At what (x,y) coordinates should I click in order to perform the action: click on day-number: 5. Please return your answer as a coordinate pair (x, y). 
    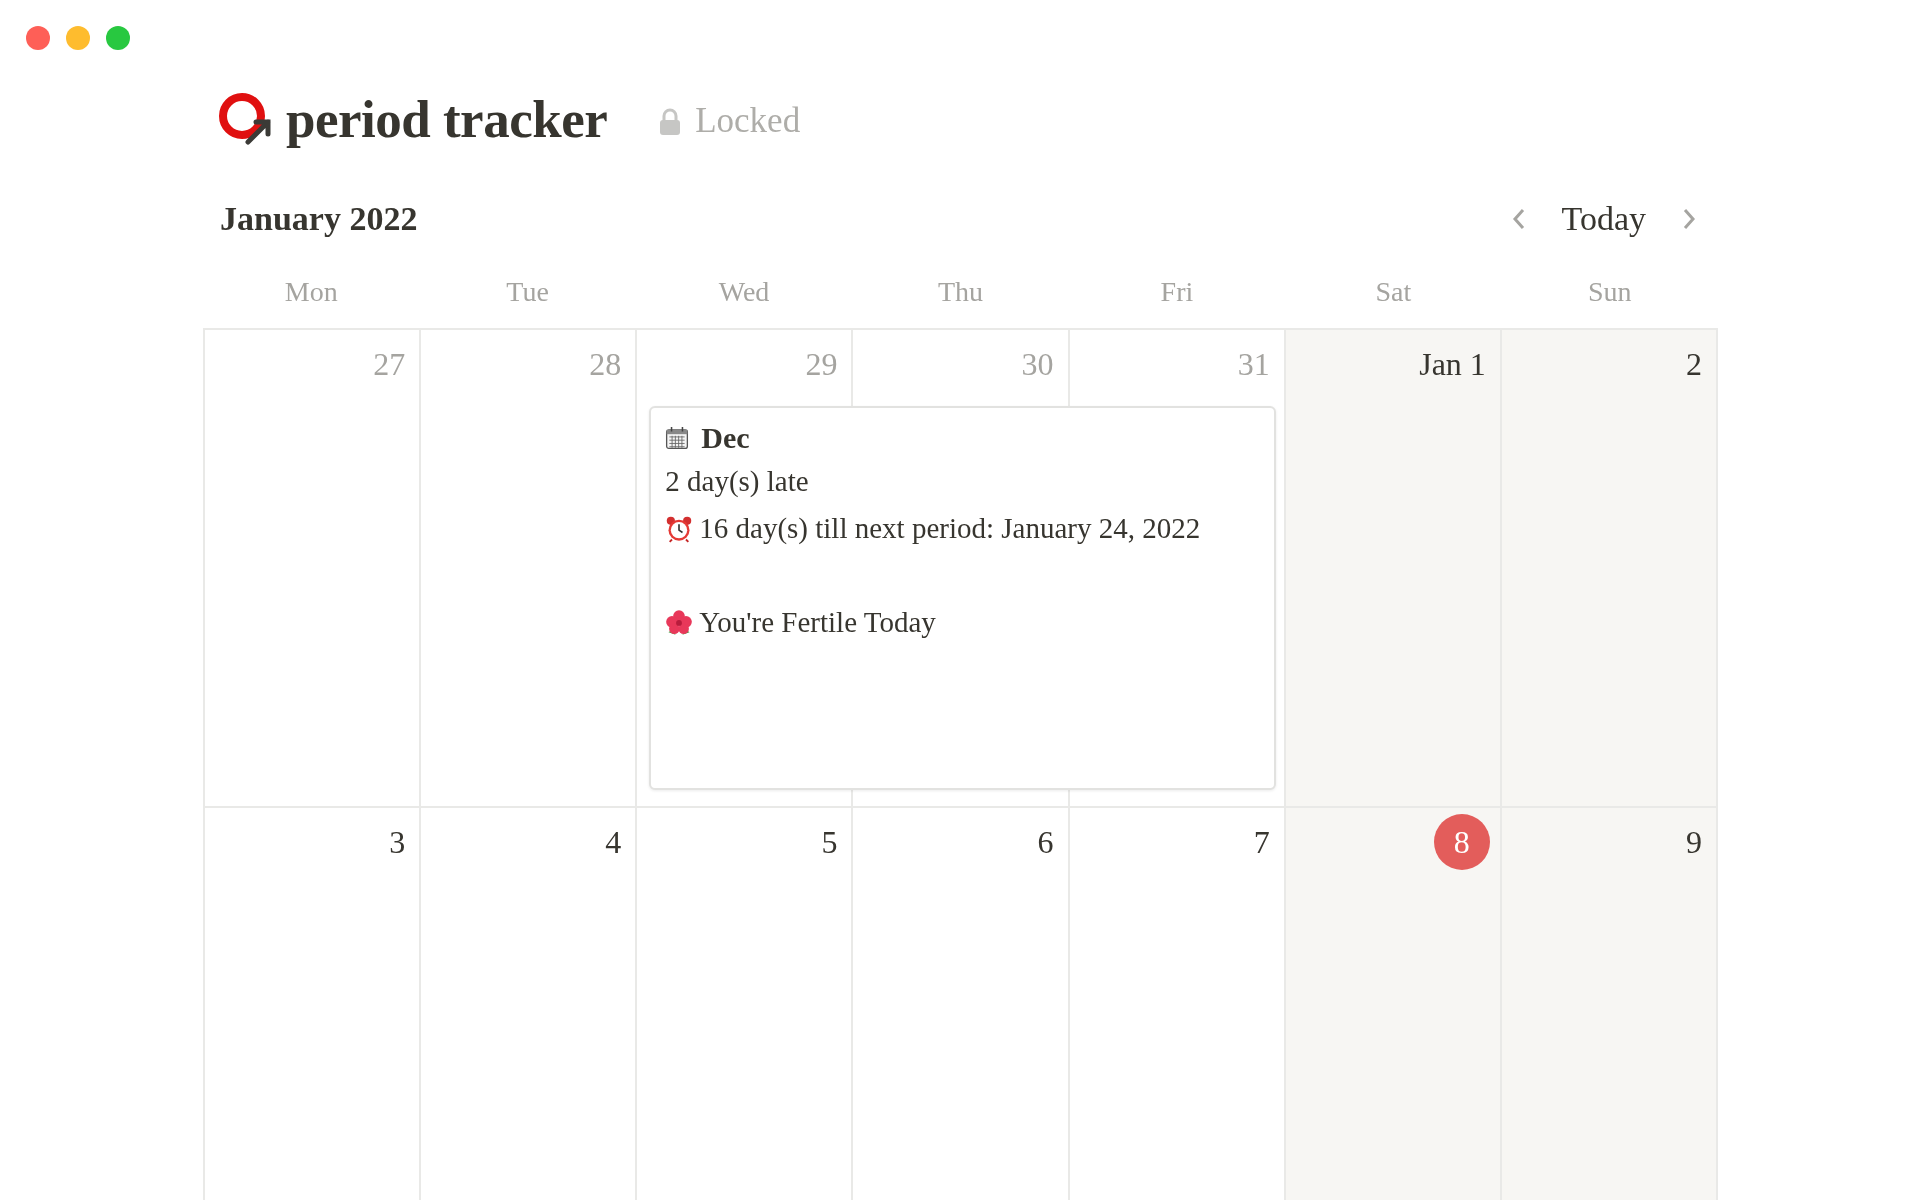
    Looking at the image, I should click on (829, 842).